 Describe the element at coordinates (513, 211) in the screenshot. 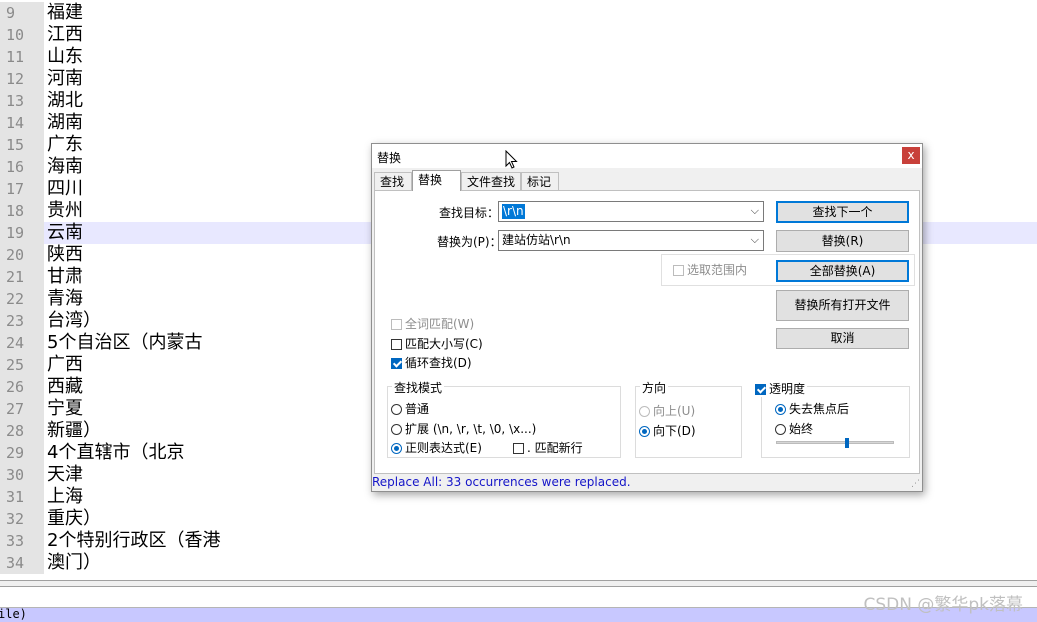

I see `find-what-value: \r\n` at that location.